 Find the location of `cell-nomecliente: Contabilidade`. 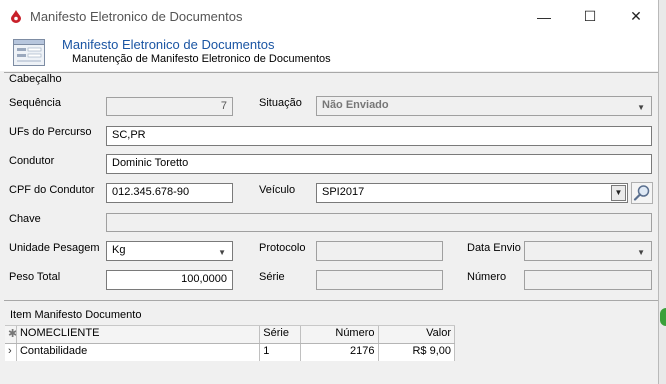

cell-nomecliente: Contabilidade is located at coordinates (139, 352).